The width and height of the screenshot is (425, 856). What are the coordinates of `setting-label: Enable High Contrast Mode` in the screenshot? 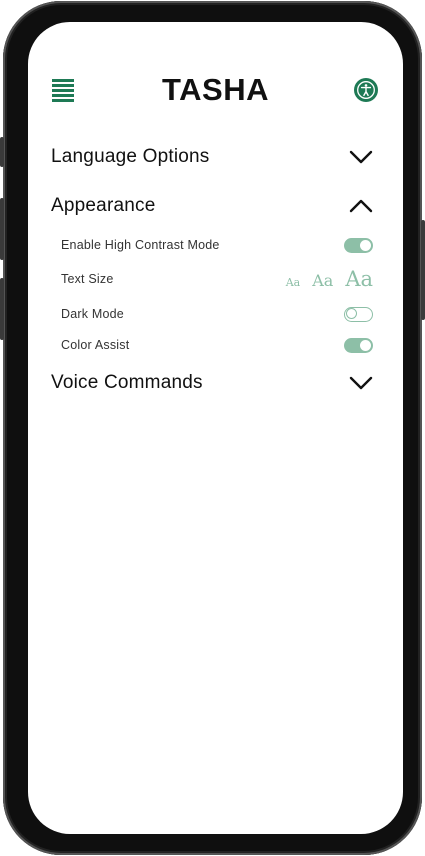 It's located at (140, 245).